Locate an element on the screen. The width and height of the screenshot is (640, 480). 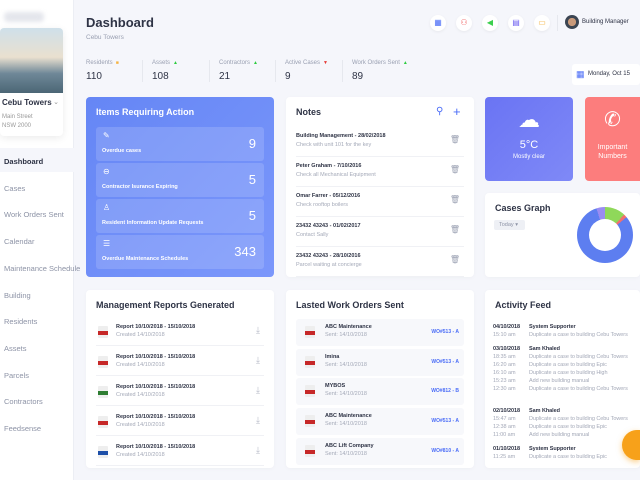
search-icon: ⚲ is located at coordinates (439, 111).